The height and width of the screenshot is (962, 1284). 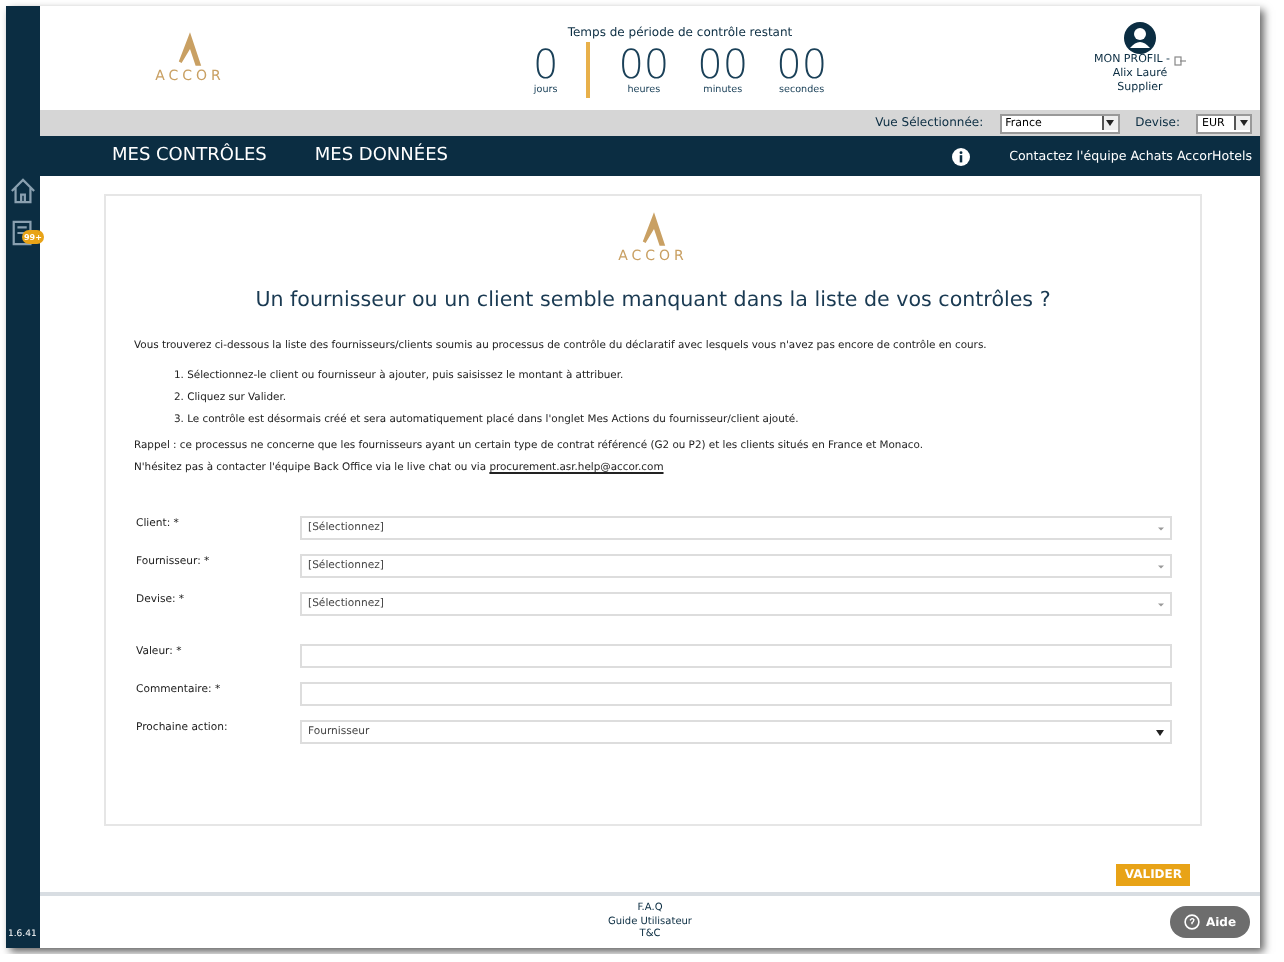 I want to click on info-icon, so click(x=960, y=156).